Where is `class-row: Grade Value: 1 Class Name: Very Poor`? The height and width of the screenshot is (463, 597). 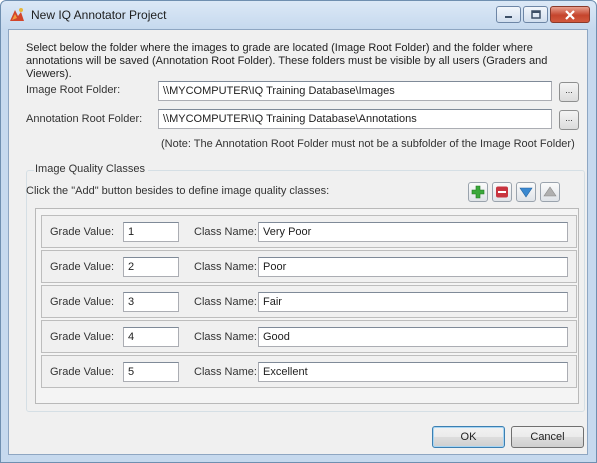
class-row: Grade Value: 1 Class Name: Very Poor is located at coordinates (309, 231).